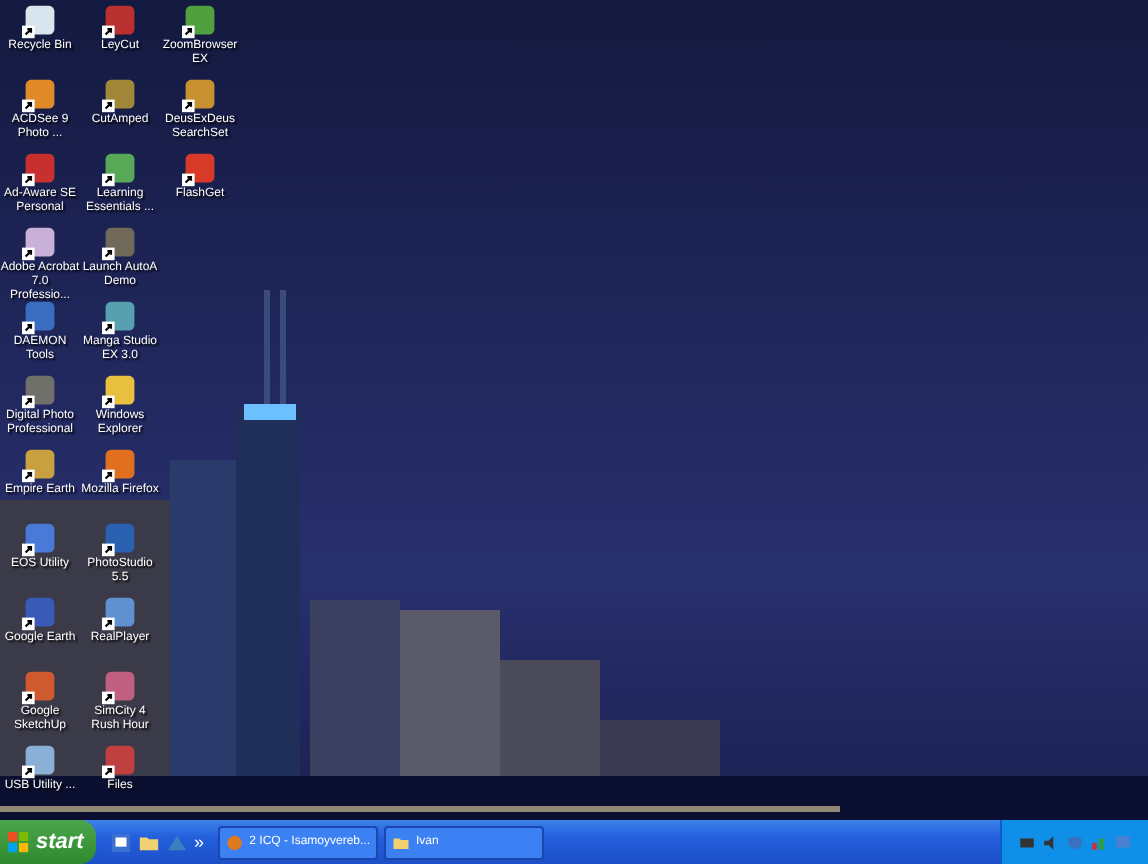  Describe the element at coordinates (199, 842) in the screenshot. I see `more-chevron: »` at that location.